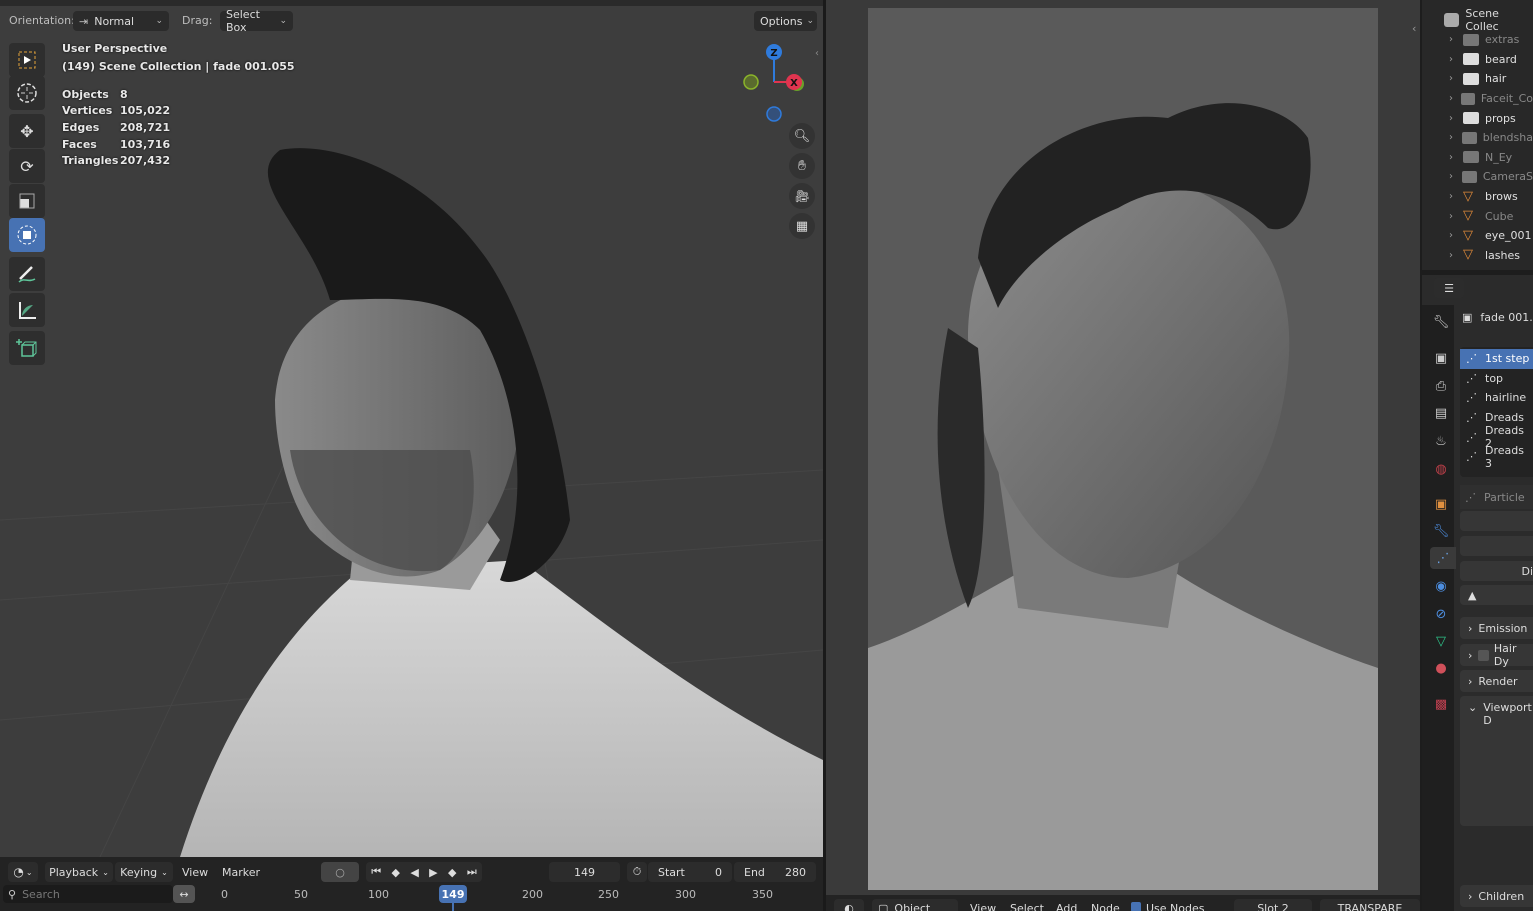  What do you see at coordinates (1477, 118) in the screenshot?
I see `outliner-item: › props` at bounding box center [1477, 118].